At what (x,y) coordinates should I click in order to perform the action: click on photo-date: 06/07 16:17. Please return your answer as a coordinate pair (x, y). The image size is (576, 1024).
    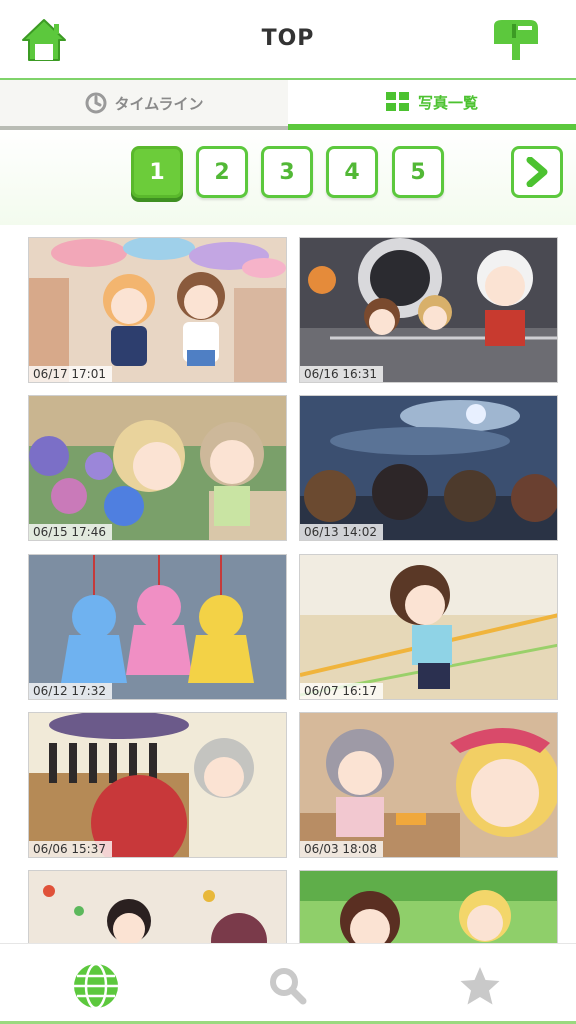
    Looking at the image, I should click on (341, 691).